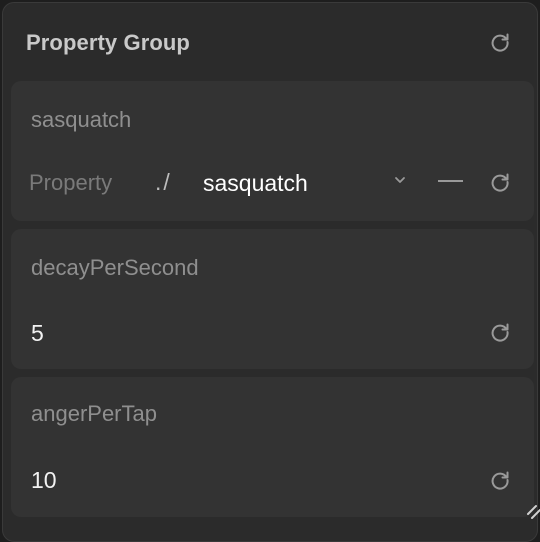 Image resolution: width=540 pixels, height=542 pixels. Describe the element at coordinates (44, 480) in the screenshot. I see `property-value-field: 10` at that location.